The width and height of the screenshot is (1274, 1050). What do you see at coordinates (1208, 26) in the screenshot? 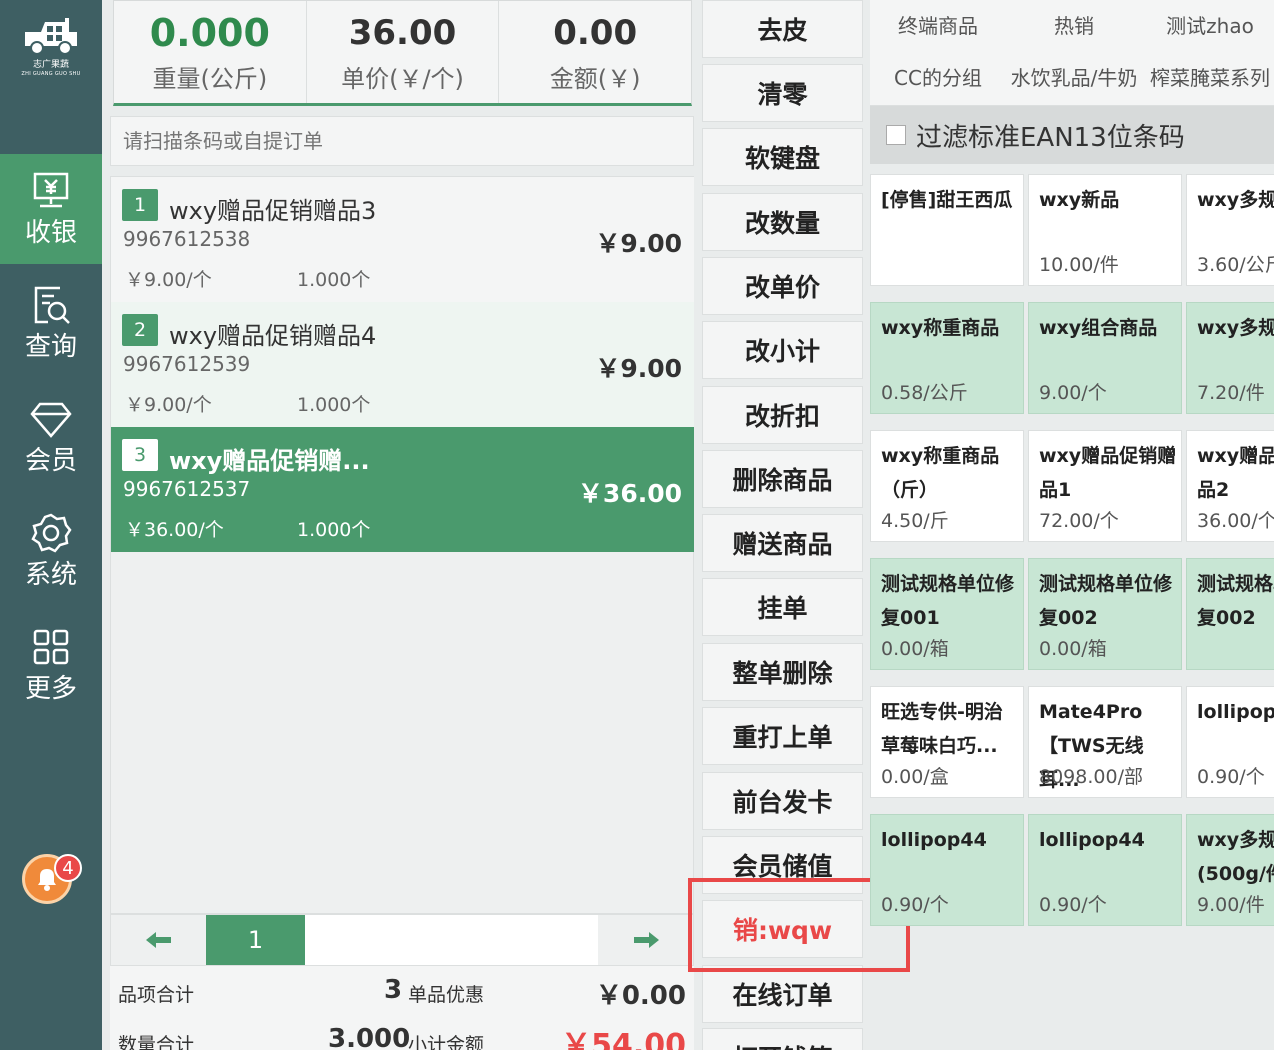
I see `category-tab: 测试zhao` at bounding box center [1208, 26].